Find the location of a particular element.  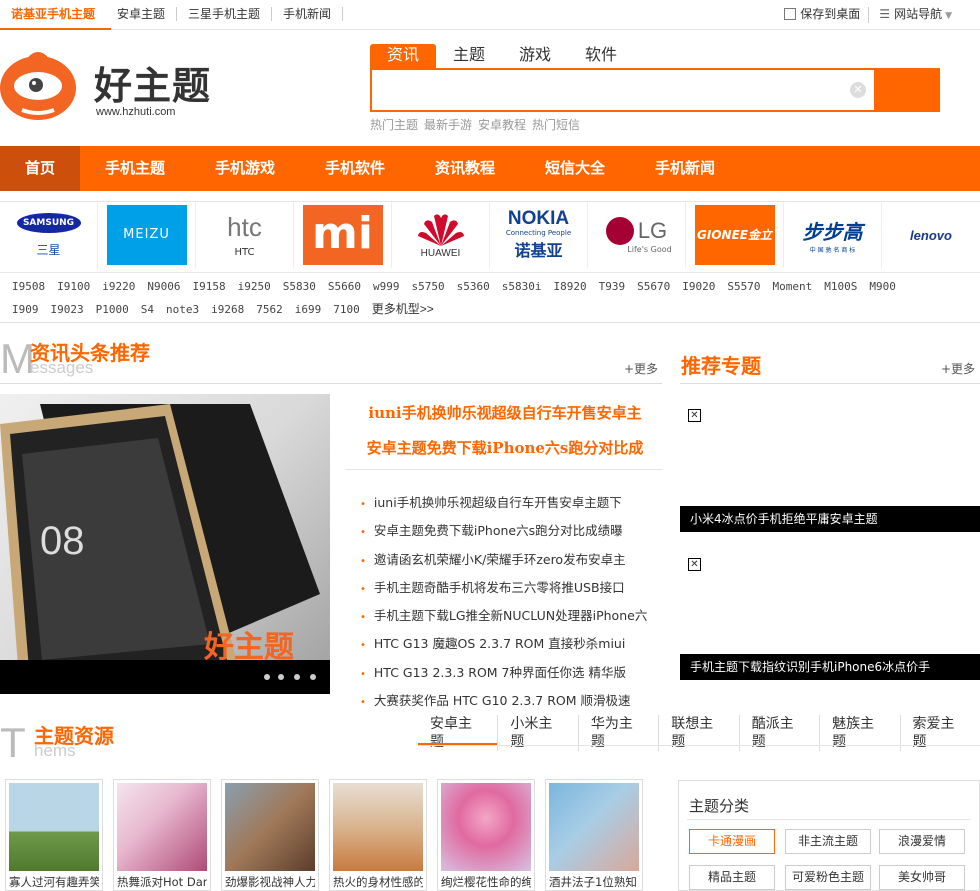

model-link: S4 is located at coordinates (147, 309).